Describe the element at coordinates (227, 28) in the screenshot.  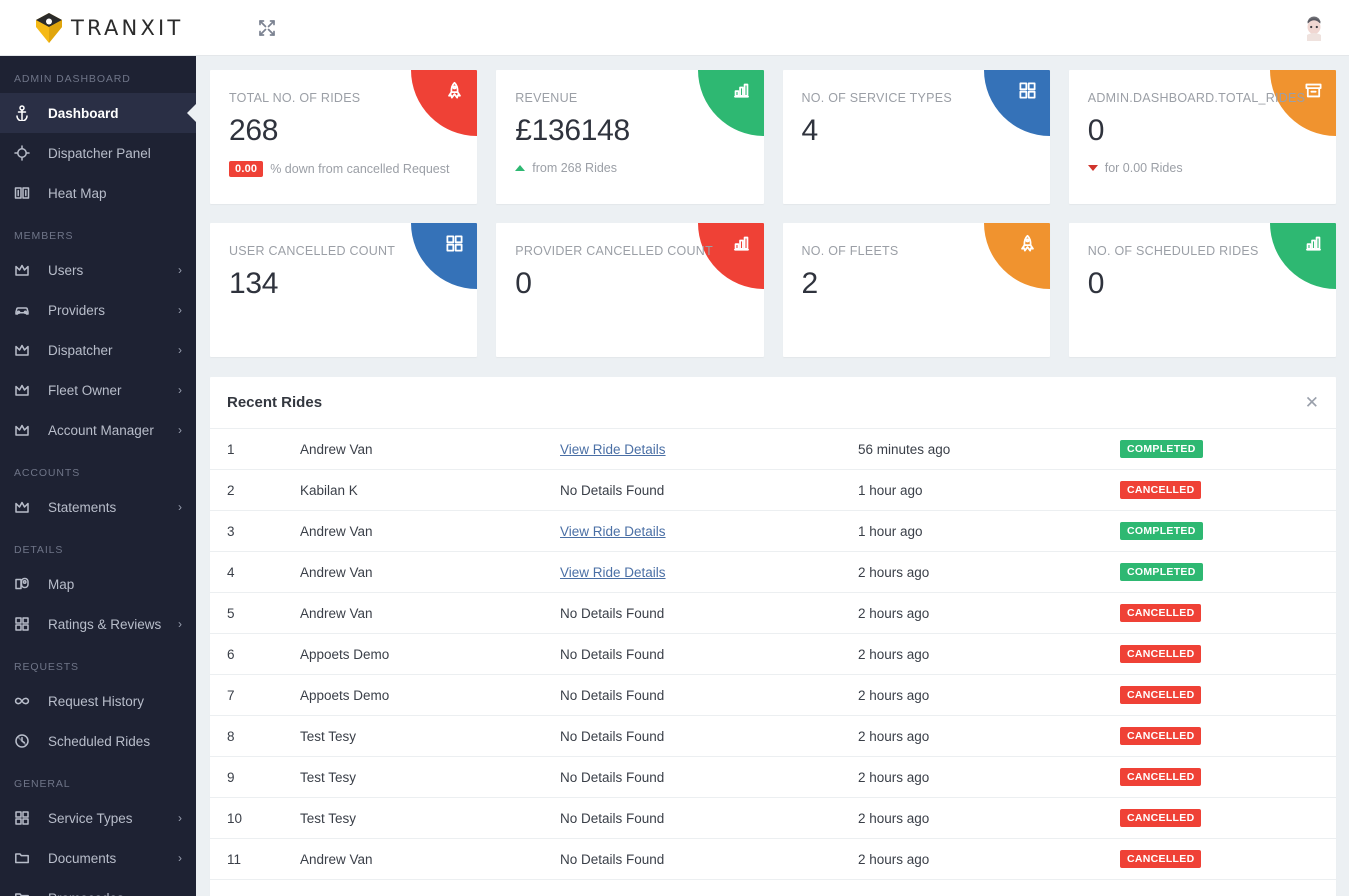
I see `menu-toggle-icon` at that location.